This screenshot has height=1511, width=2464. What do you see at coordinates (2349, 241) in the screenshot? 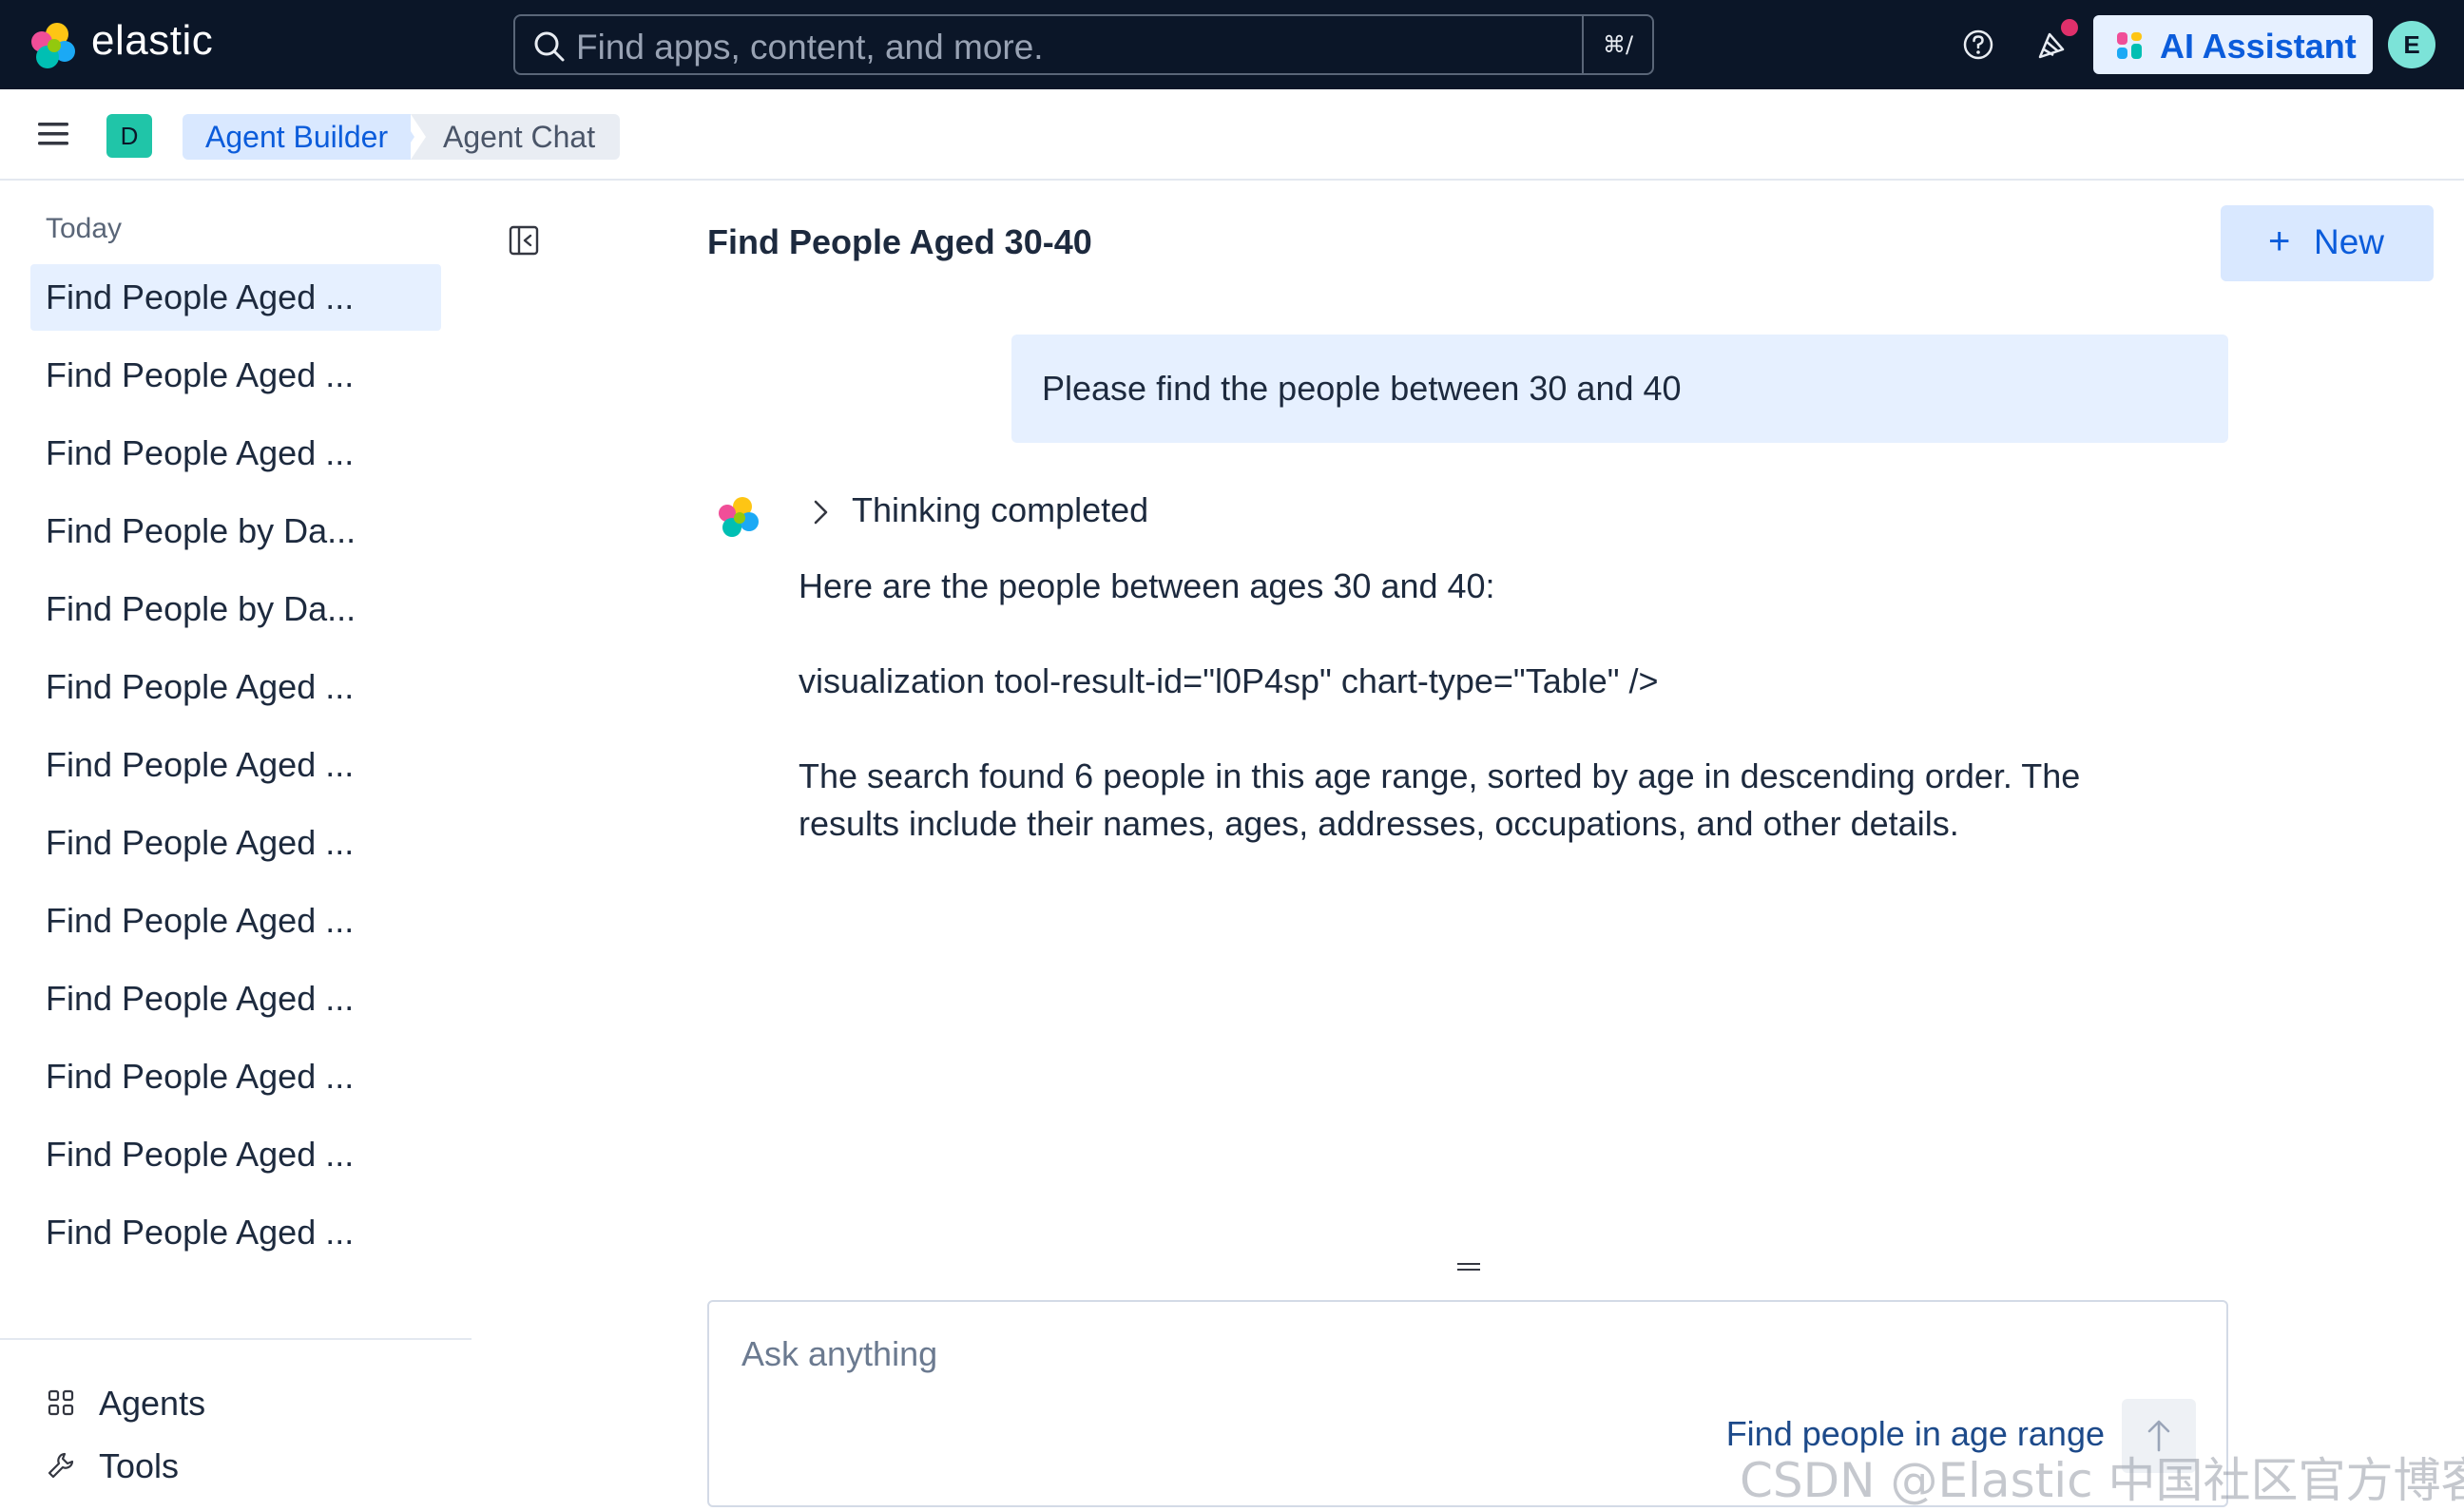
I see `new-button-label: New` at bounding box center [2349, 241].